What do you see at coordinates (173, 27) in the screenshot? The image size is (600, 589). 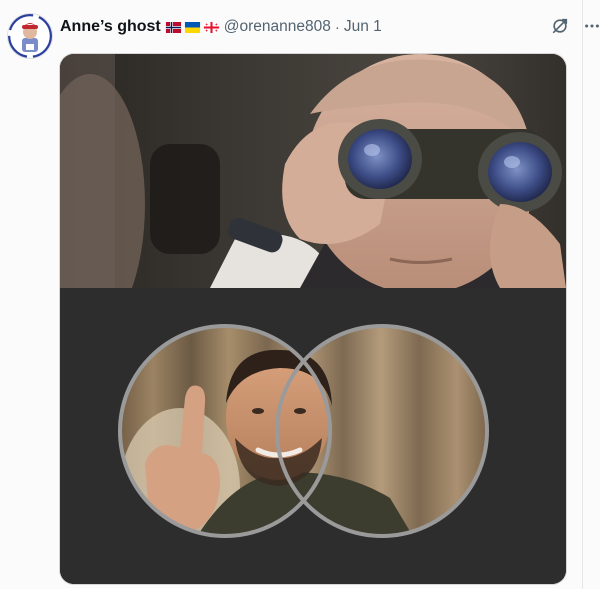 I see `norway-flag-icon` at bounding box center [173, 27].